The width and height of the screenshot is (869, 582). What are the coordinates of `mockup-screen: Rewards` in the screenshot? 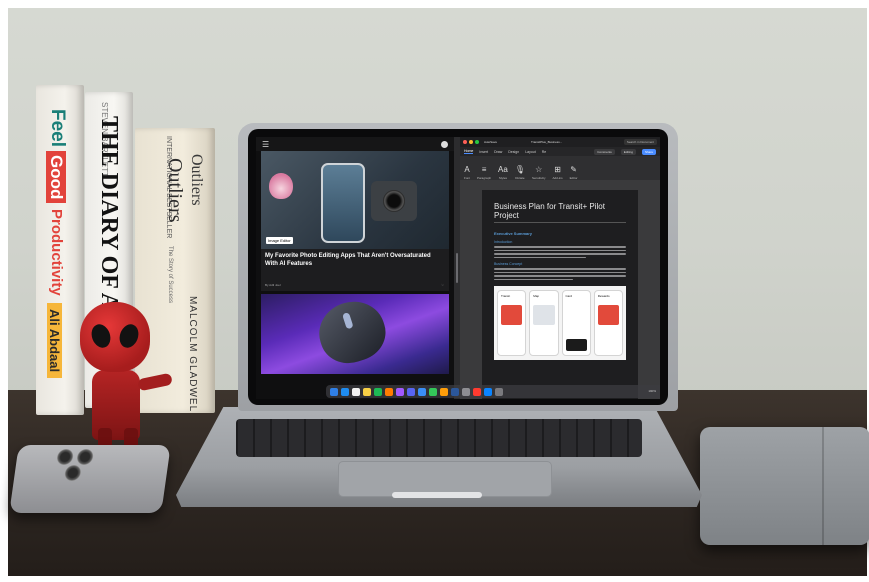 It's located at (608, 323).